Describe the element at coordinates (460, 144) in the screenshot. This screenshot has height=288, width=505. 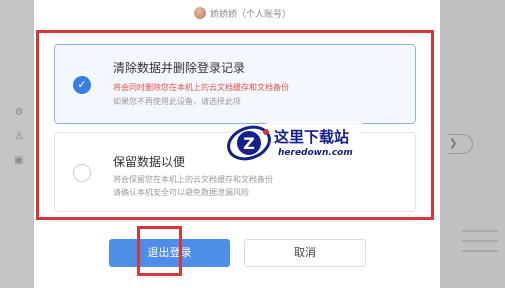
I see `background-pill-button: ❯` at that location.